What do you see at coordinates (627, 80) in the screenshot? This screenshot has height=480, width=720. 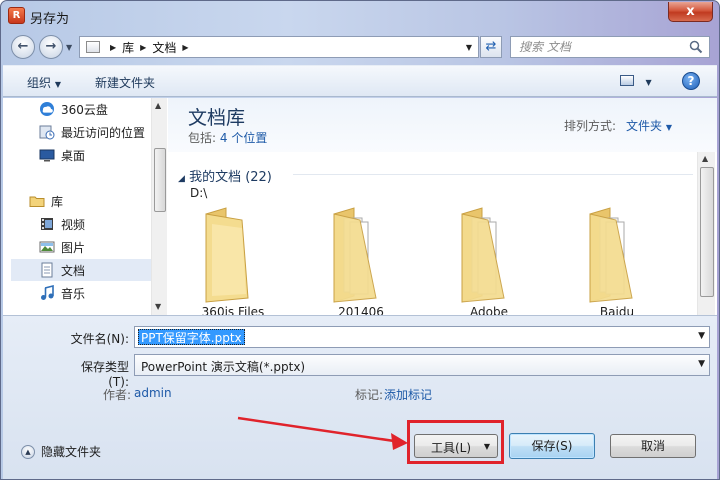 I see `view-icon` at bounding box center [627, 80].